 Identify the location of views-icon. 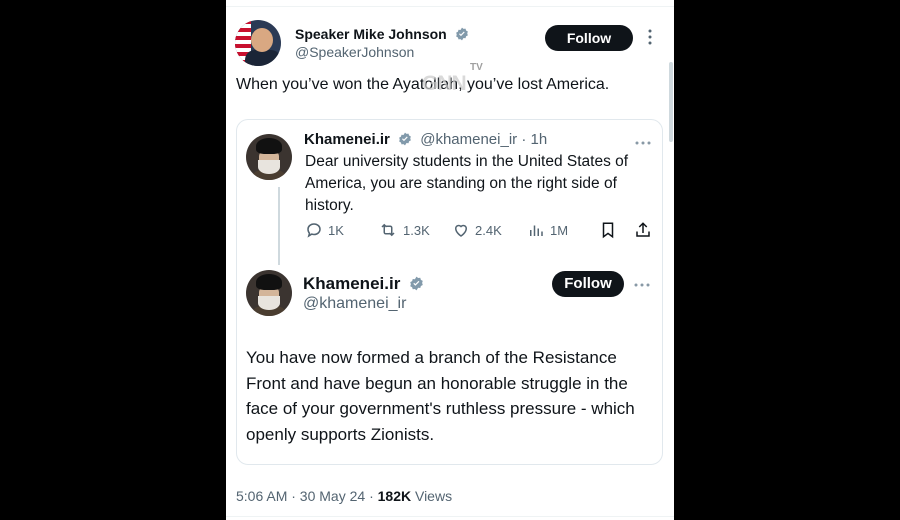
(536, 230).